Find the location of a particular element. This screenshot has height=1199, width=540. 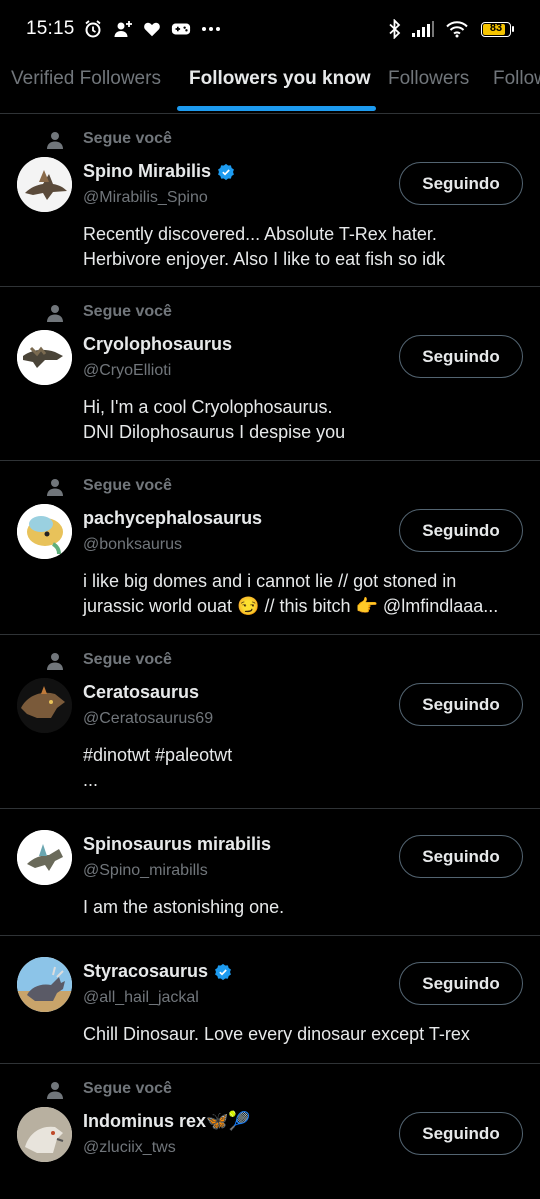

heart-icon is located at coordinates (152, 29).